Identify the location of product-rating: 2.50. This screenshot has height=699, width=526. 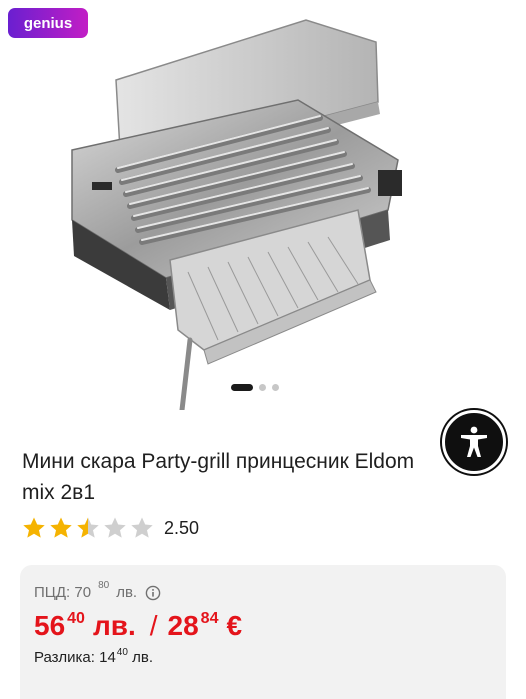
(110, 528).